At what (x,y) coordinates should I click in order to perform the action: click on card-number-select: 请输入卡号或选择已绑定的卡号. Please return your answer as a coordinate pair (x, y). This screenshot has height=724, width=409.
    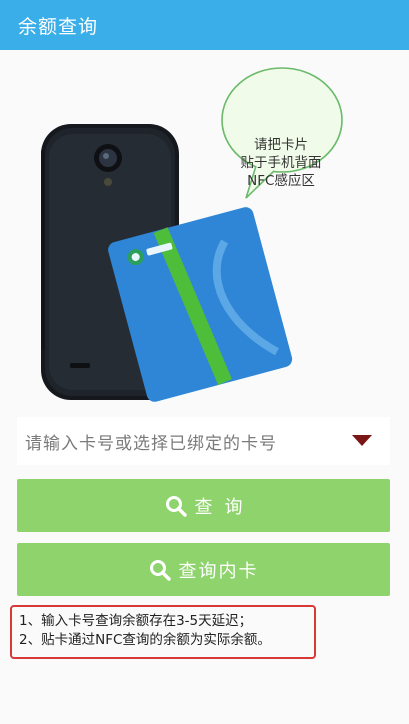
    Looking at the image, I should click on (203, 441).